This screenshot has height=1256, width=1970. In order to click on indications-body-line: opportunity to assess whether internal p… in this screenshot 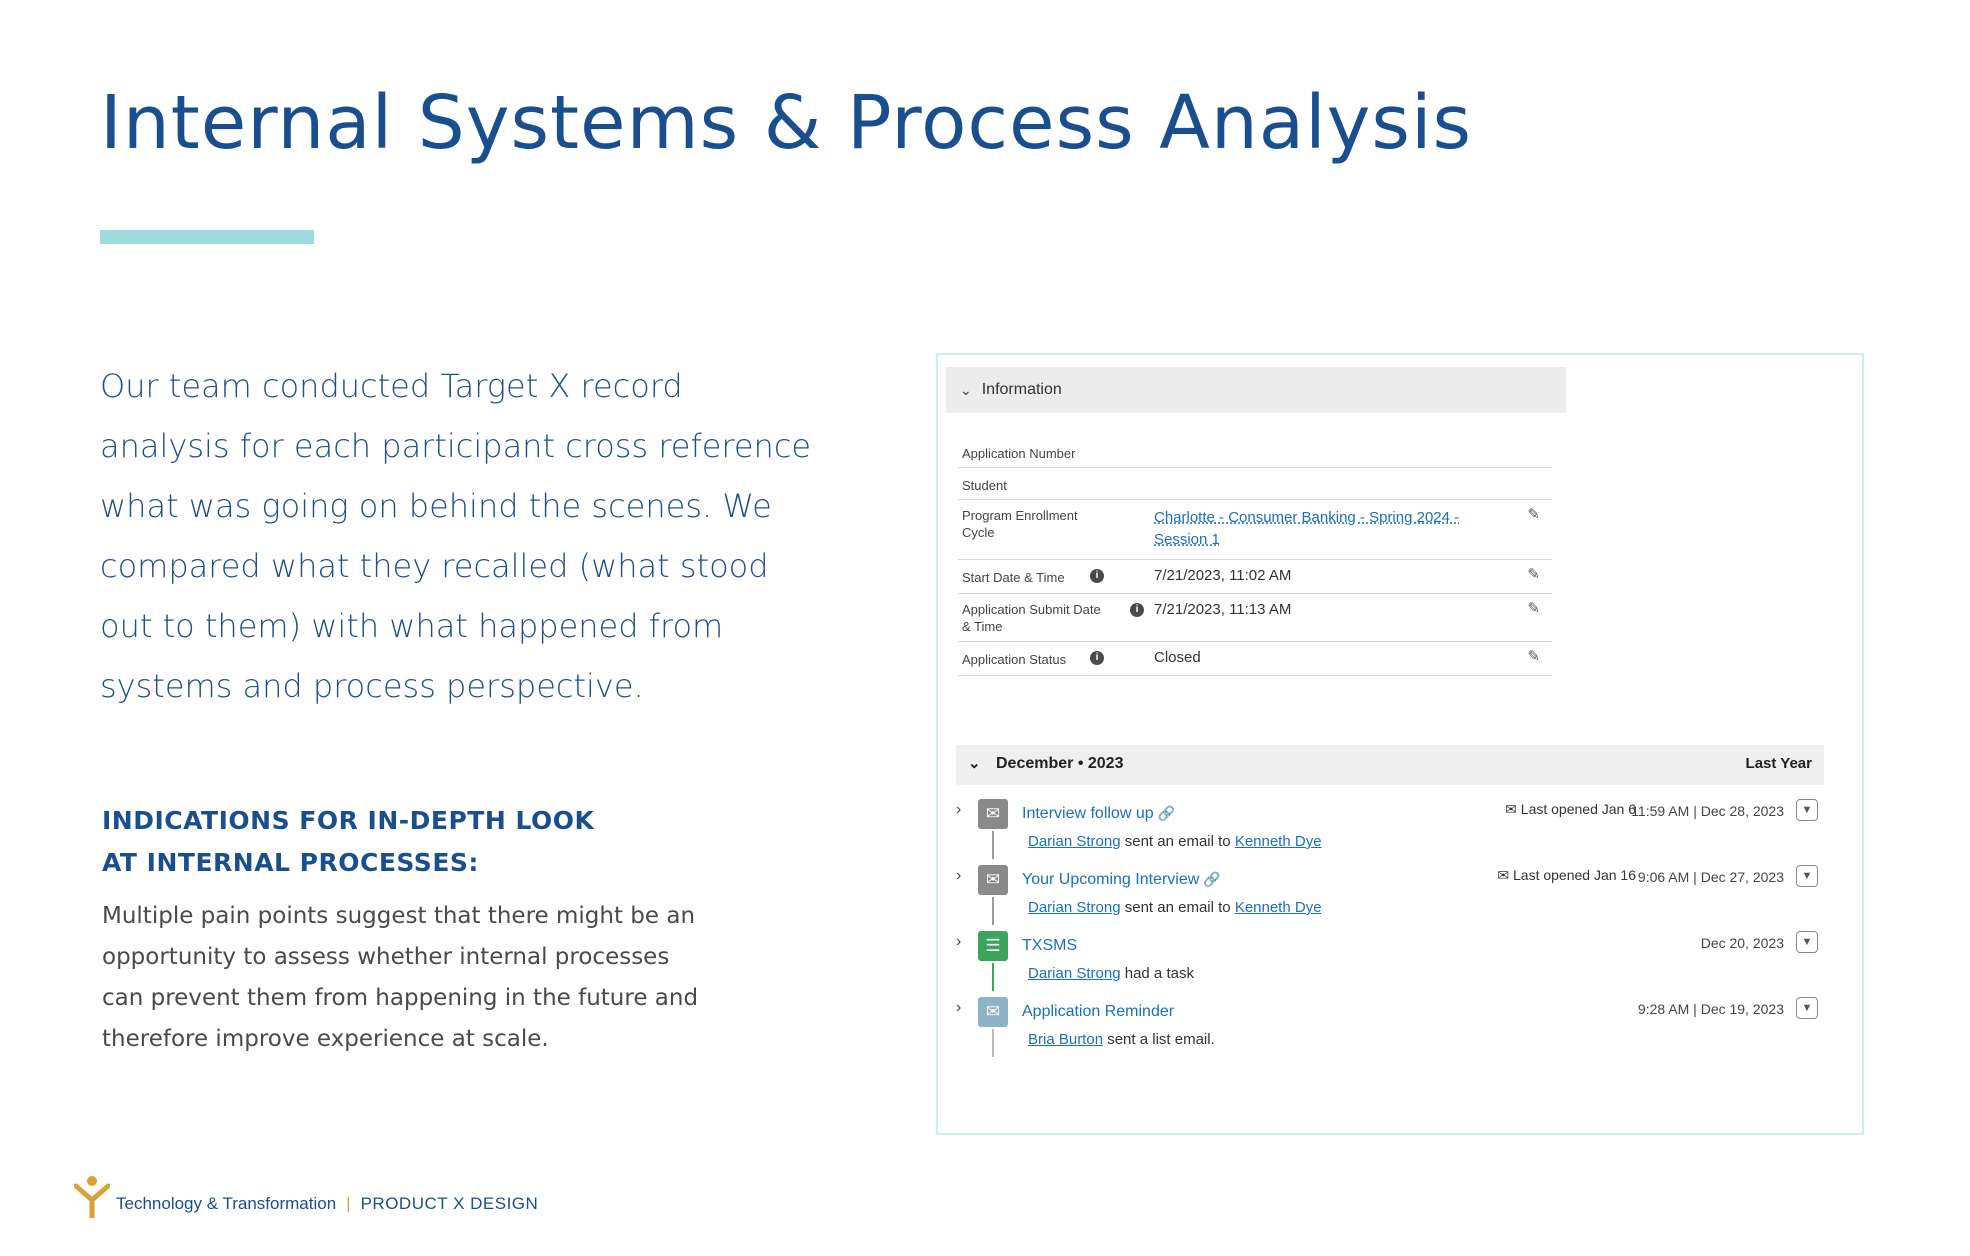, I will do `click(386, 957)`.